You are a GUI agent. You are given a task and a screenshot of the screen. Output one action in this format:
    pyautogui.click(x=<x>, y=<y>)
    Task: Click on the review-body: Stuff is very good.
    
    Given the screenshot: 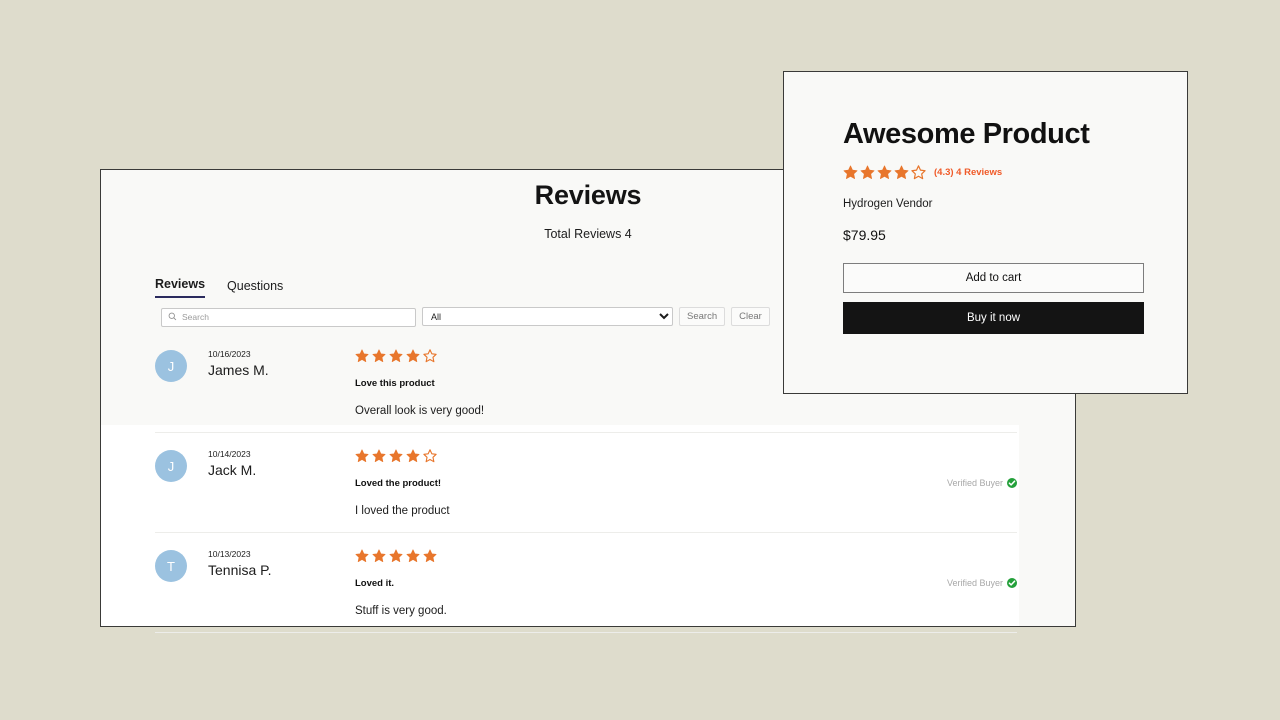 What is the action you would take?
    pyautogui.click(x=401, y=611)
    